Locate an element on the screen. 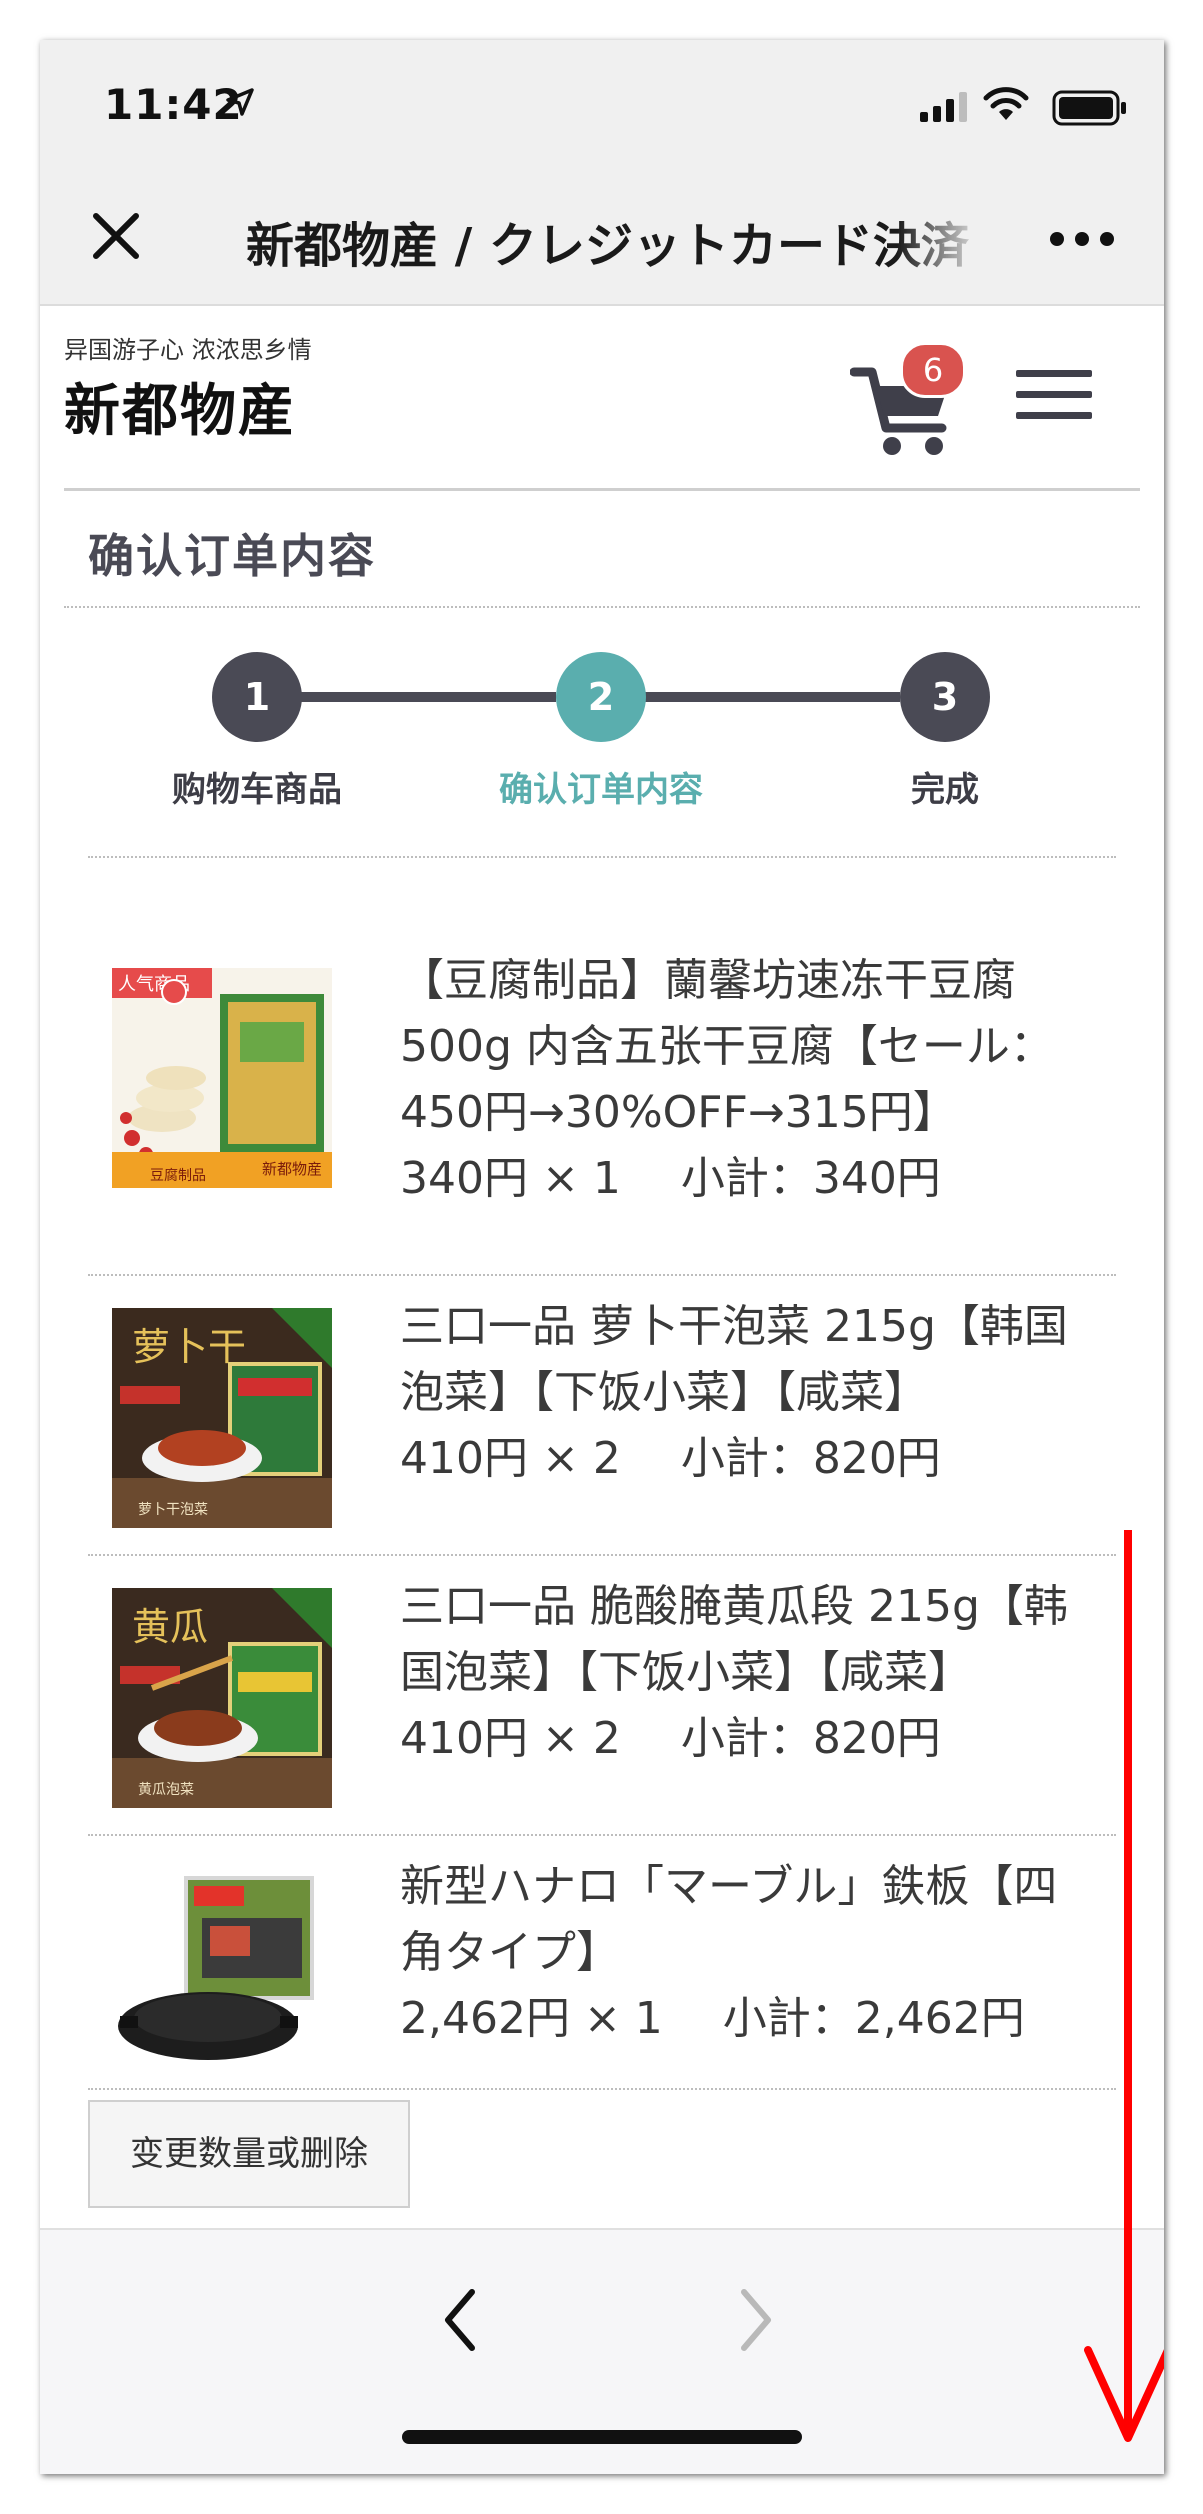 The image size is (1203, 2514). browser-bottom-bar is located at coordinates (602, 2351).